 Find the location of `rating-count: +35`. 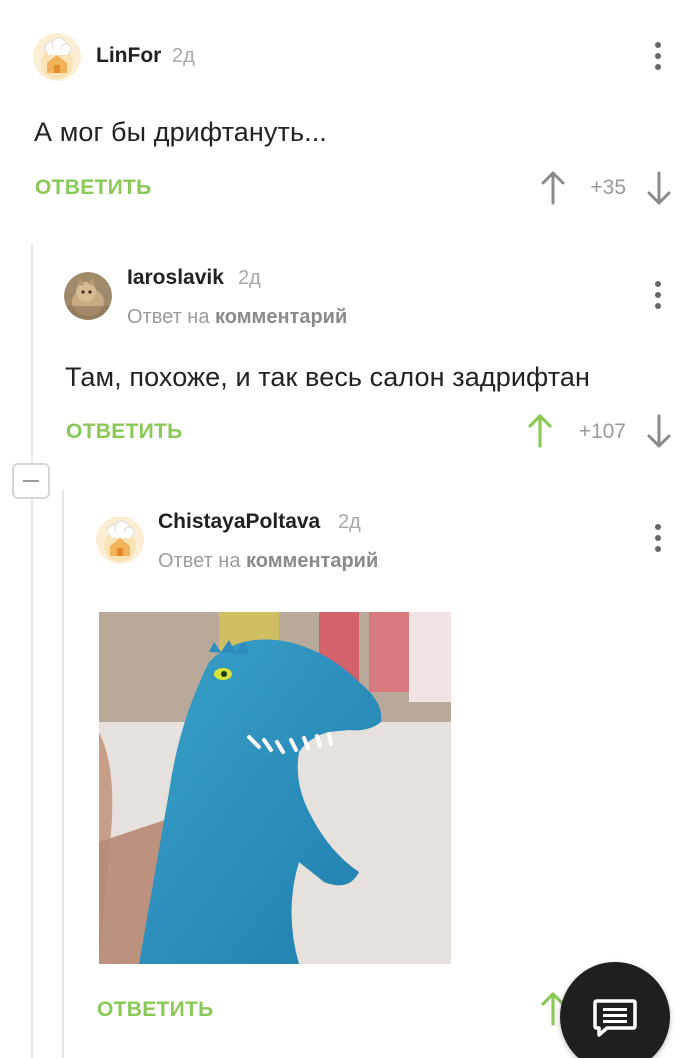

rating-count: +35 is located at coordinates (608, 187).